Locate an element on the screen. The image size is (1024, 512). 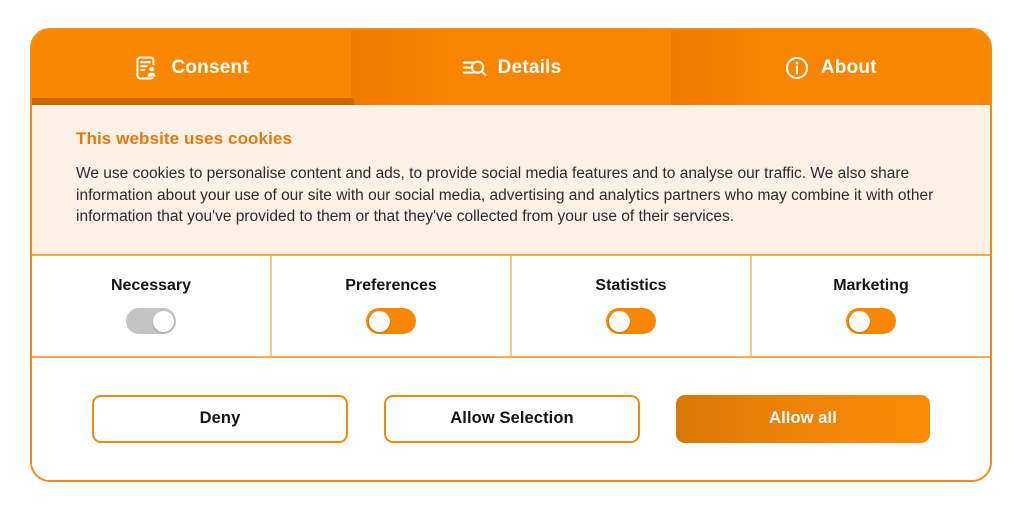
category-preferences-label: Preferences is located at coordinates (391, 285).